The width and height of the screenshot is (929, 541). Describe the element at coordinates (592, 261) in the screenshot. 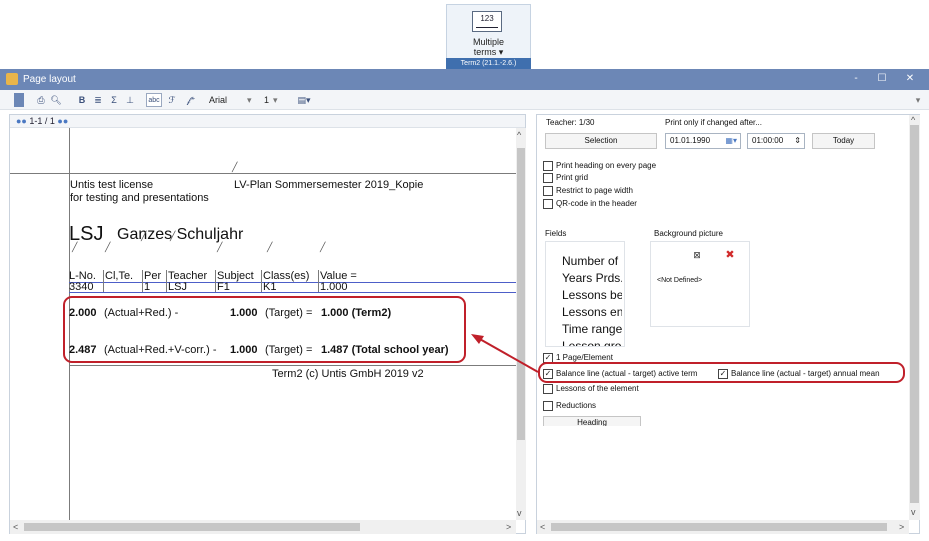

I see `list-item: Number of u` at that location.